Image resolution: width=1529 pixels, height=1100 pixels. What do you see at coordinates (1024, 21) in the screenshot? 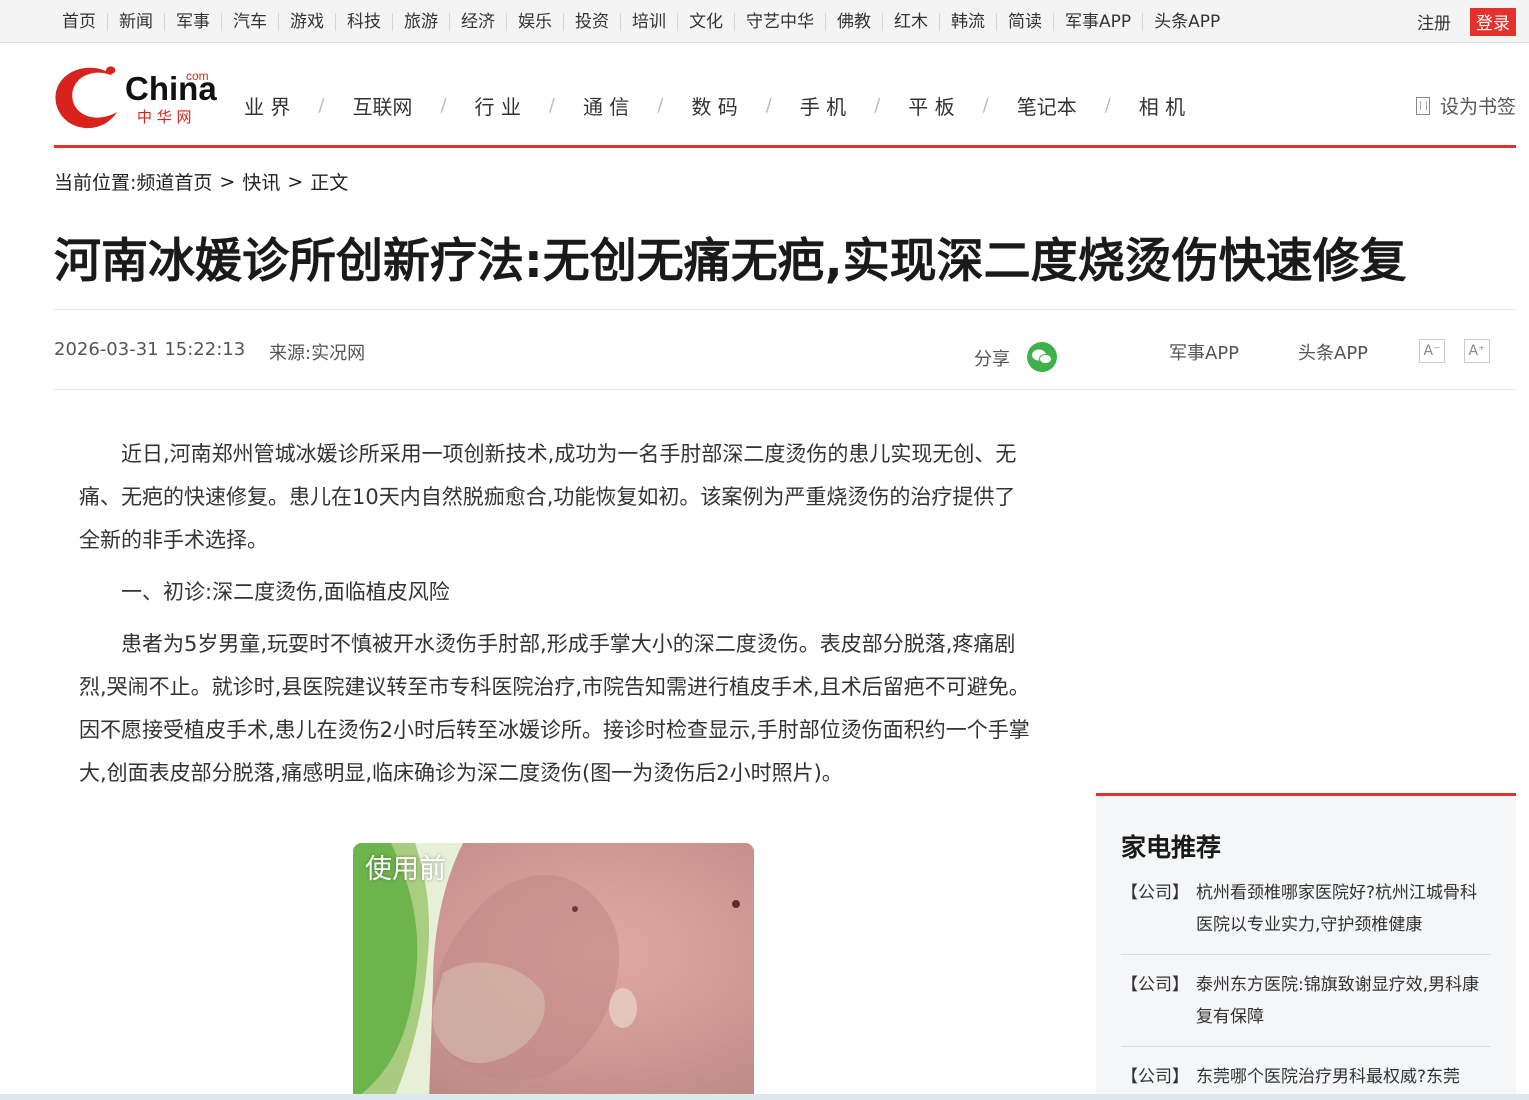
I see `top-nav-link: 简读` at bounding box center [1024, 21].